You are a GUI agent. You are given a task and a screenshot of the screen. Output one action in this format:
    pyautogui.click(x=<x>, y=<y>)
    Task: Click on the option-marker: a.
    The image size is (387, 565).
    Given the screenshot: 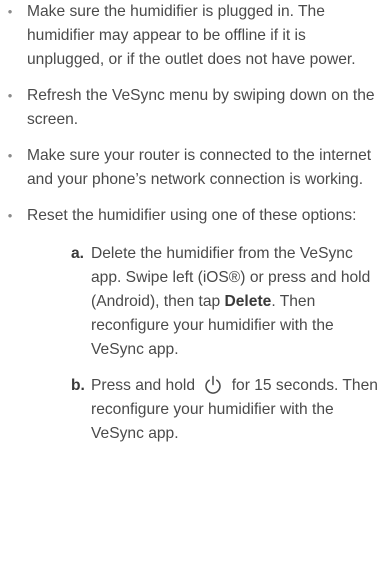 What is the action you would take?
    pyautogui.click(x=78, y=253)
    